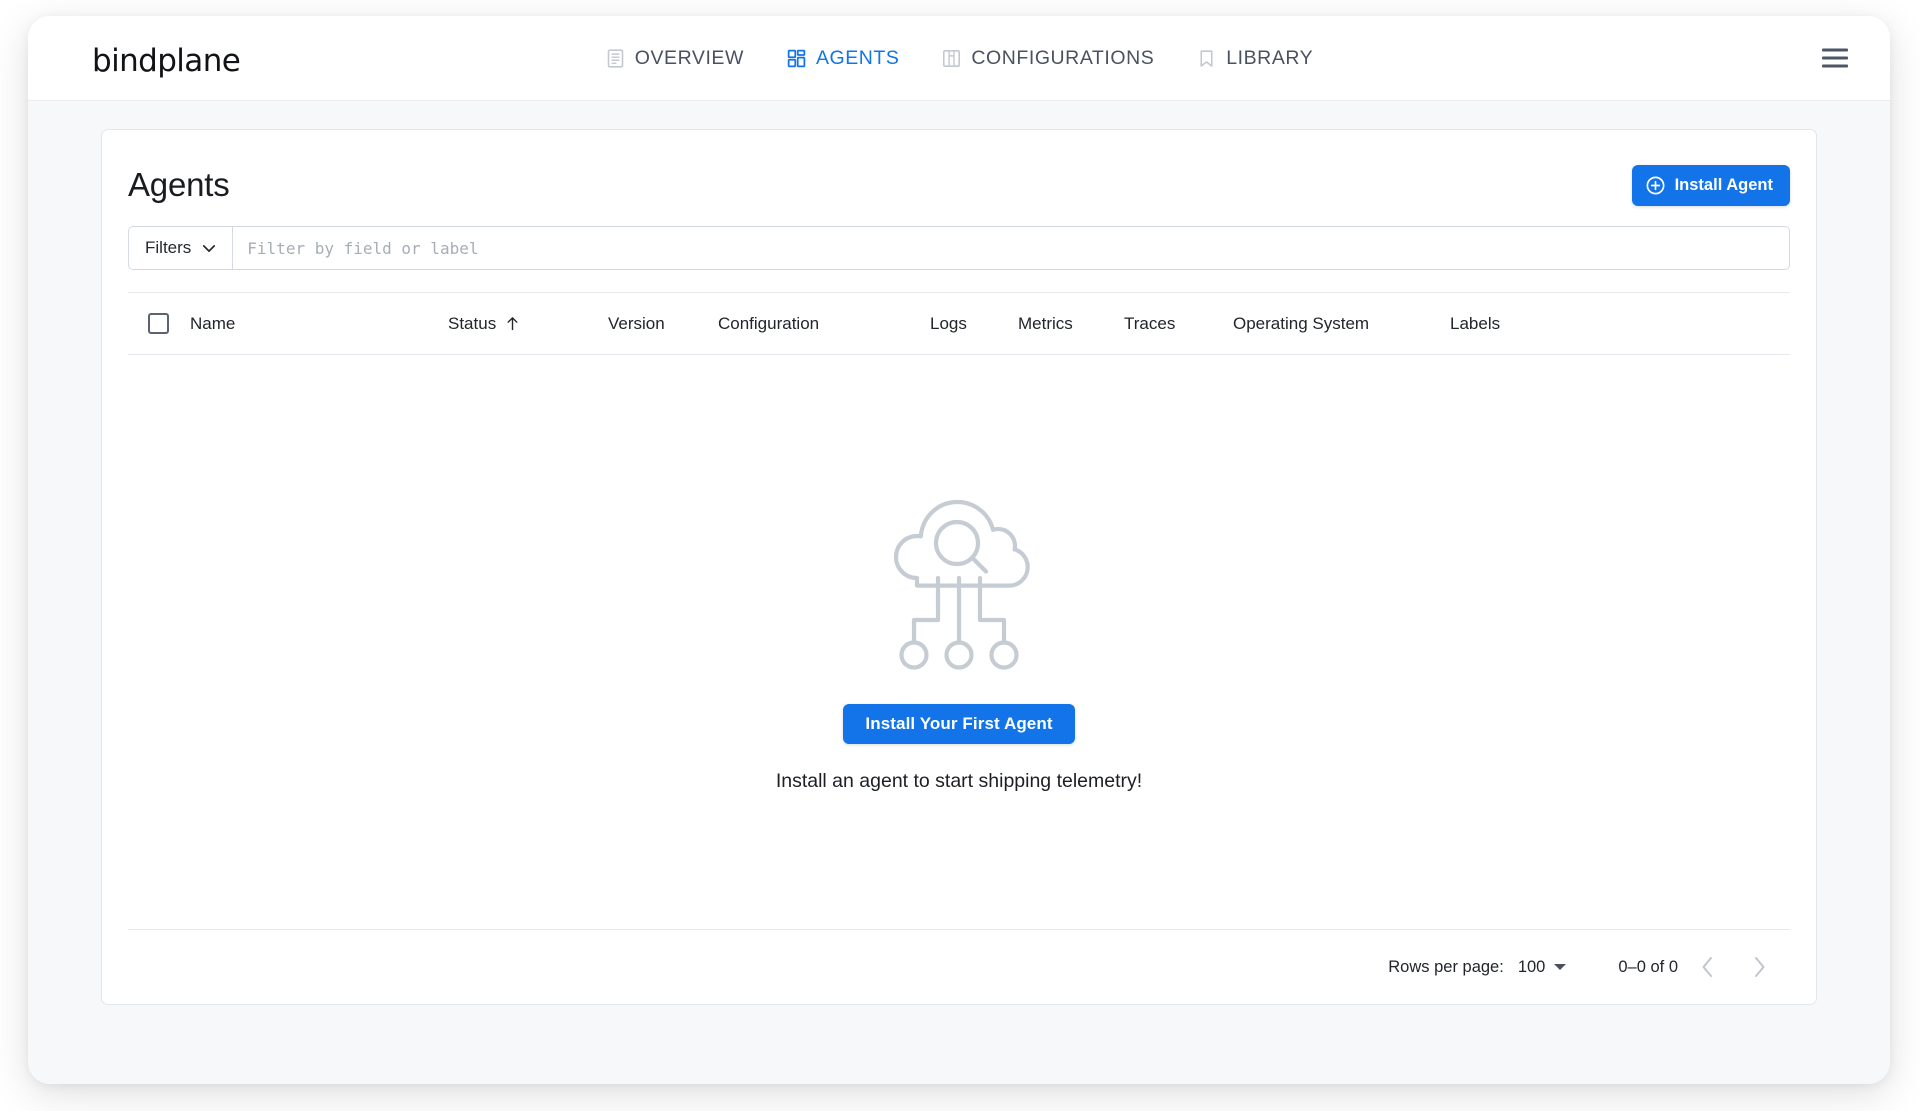  What do you see at coordinates (959, 580) in the screenshot?
I see `cloud-with-magnifier-and-nodes-icon` at bounding box center [959, 580].